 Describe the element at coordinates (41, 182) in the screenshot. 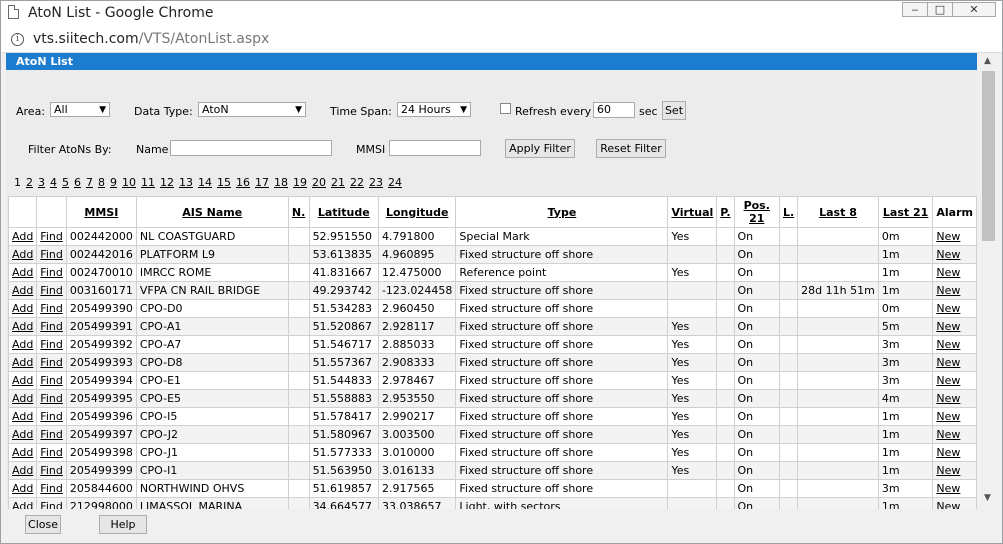

I see `pager-link: 3` at that location.